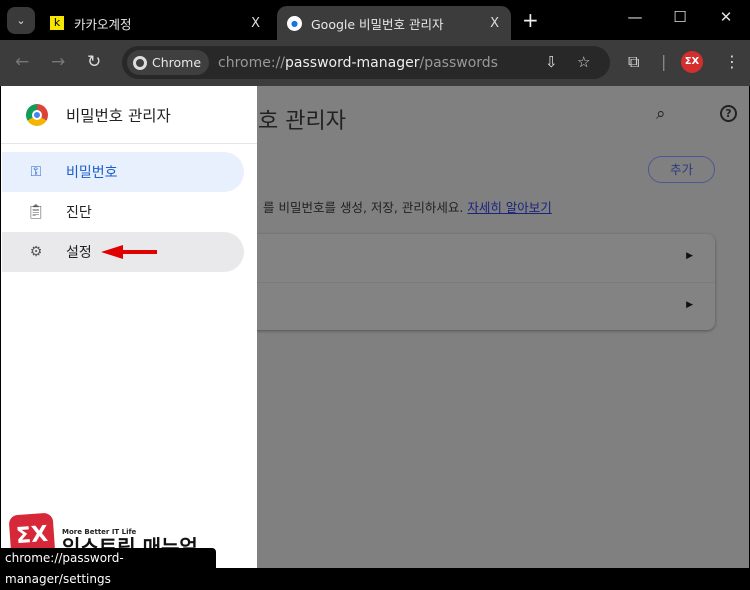 Image resolution: width=750 pixels, height=590 pixels. Describe the element at coordinates (551, 62) in the screenshot. I see `install-app-icon: ⇩` at that location.